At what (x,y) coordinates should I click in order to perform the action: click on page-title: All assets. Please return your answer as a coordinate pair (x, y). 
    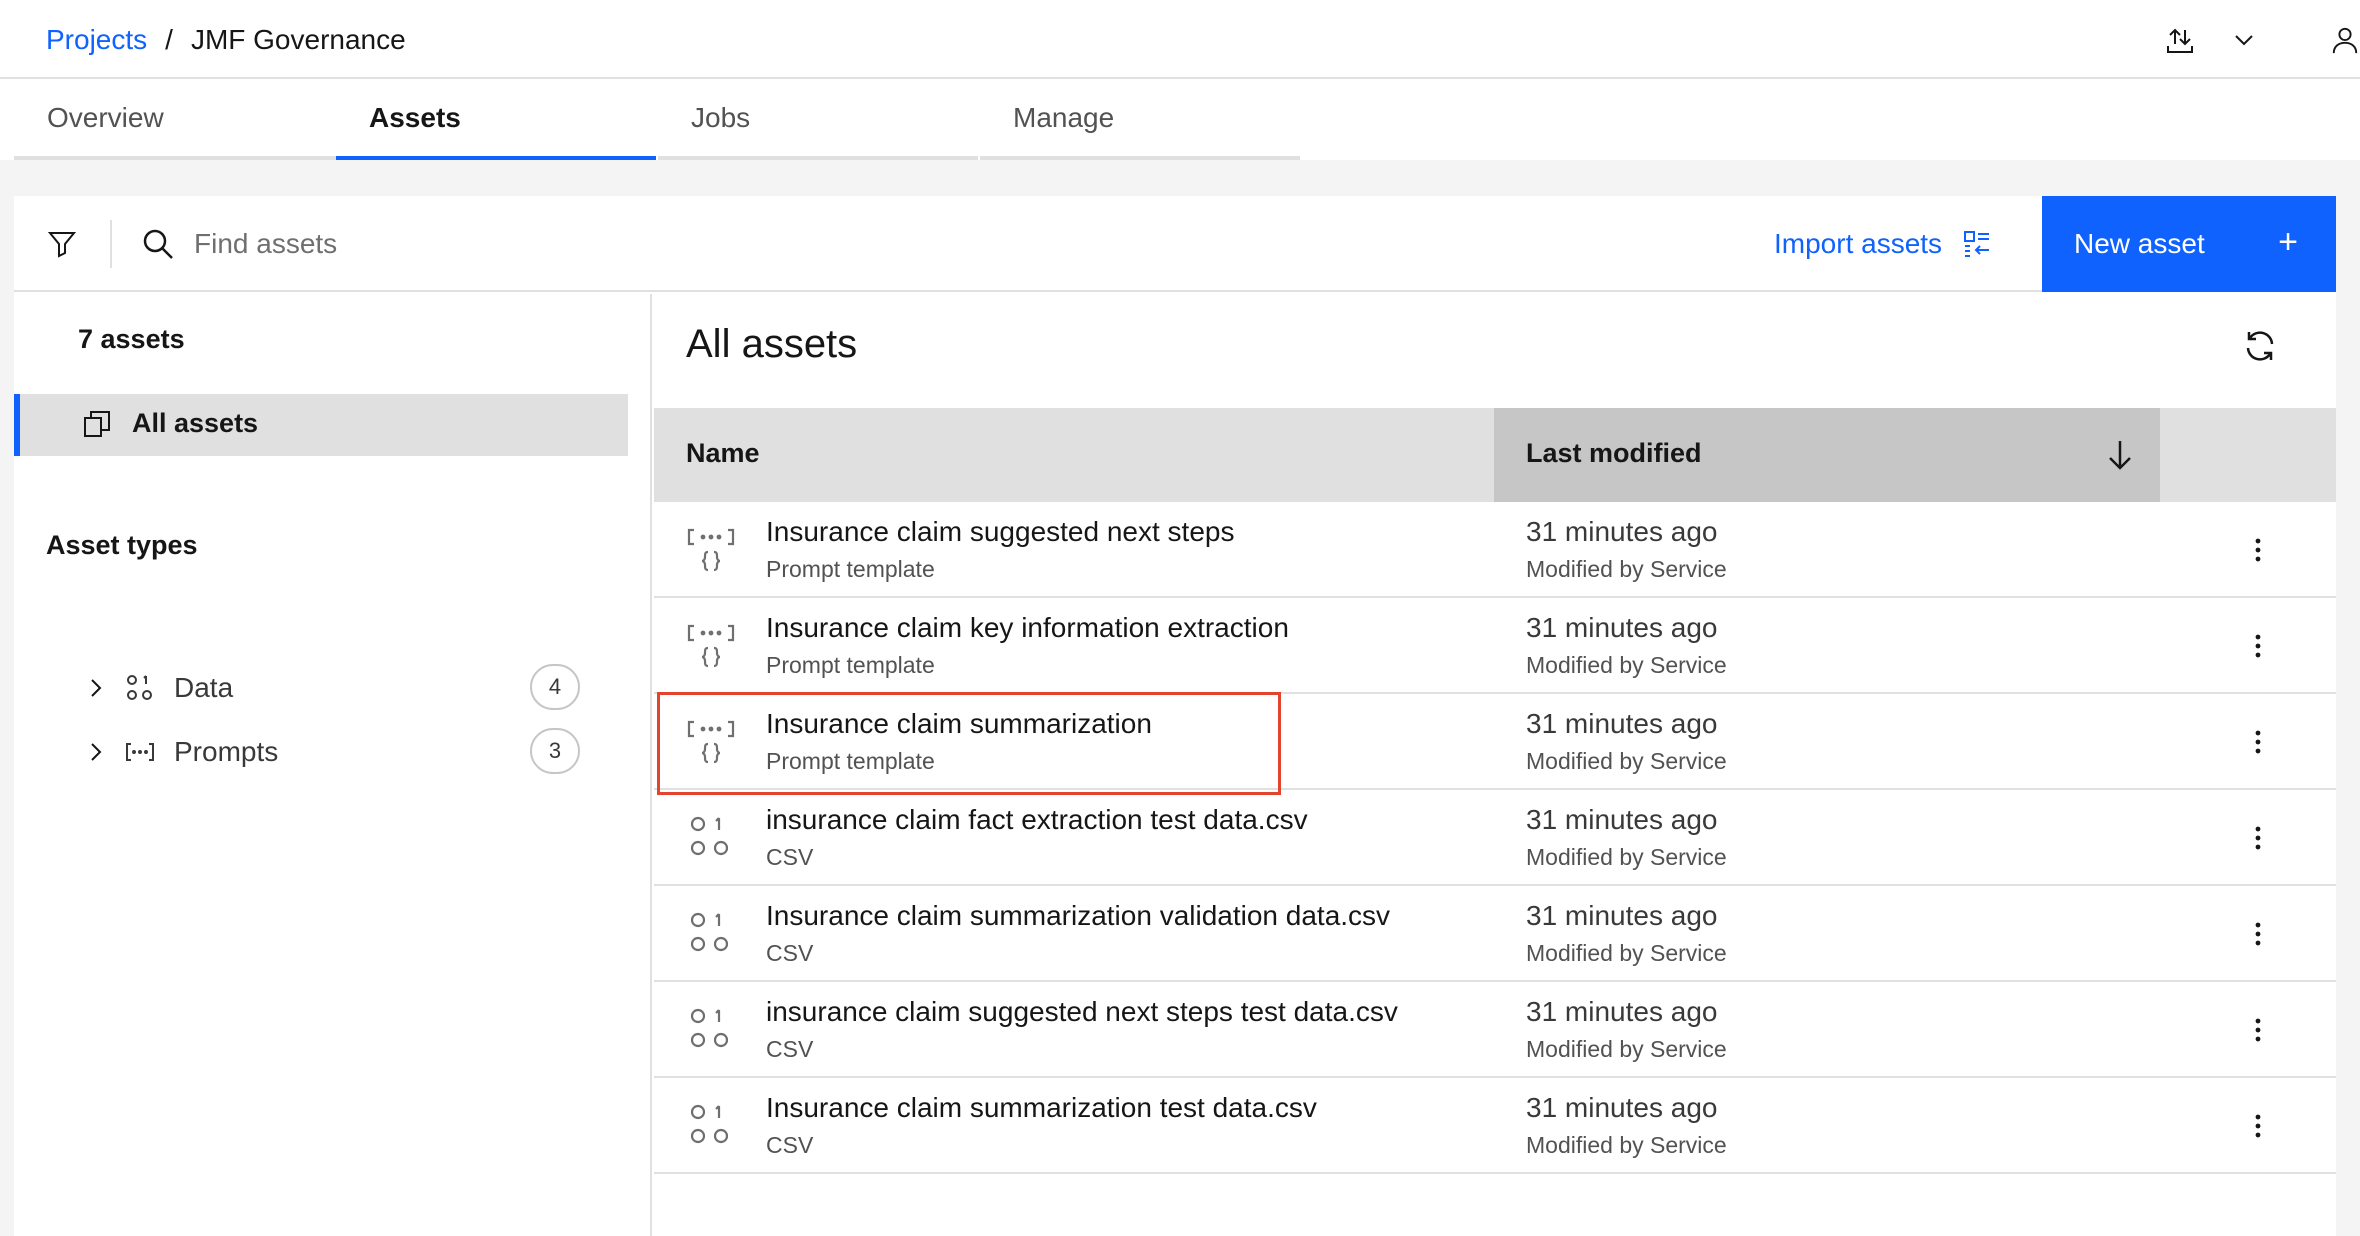
    Looking at the image, I should click on (772, 344).